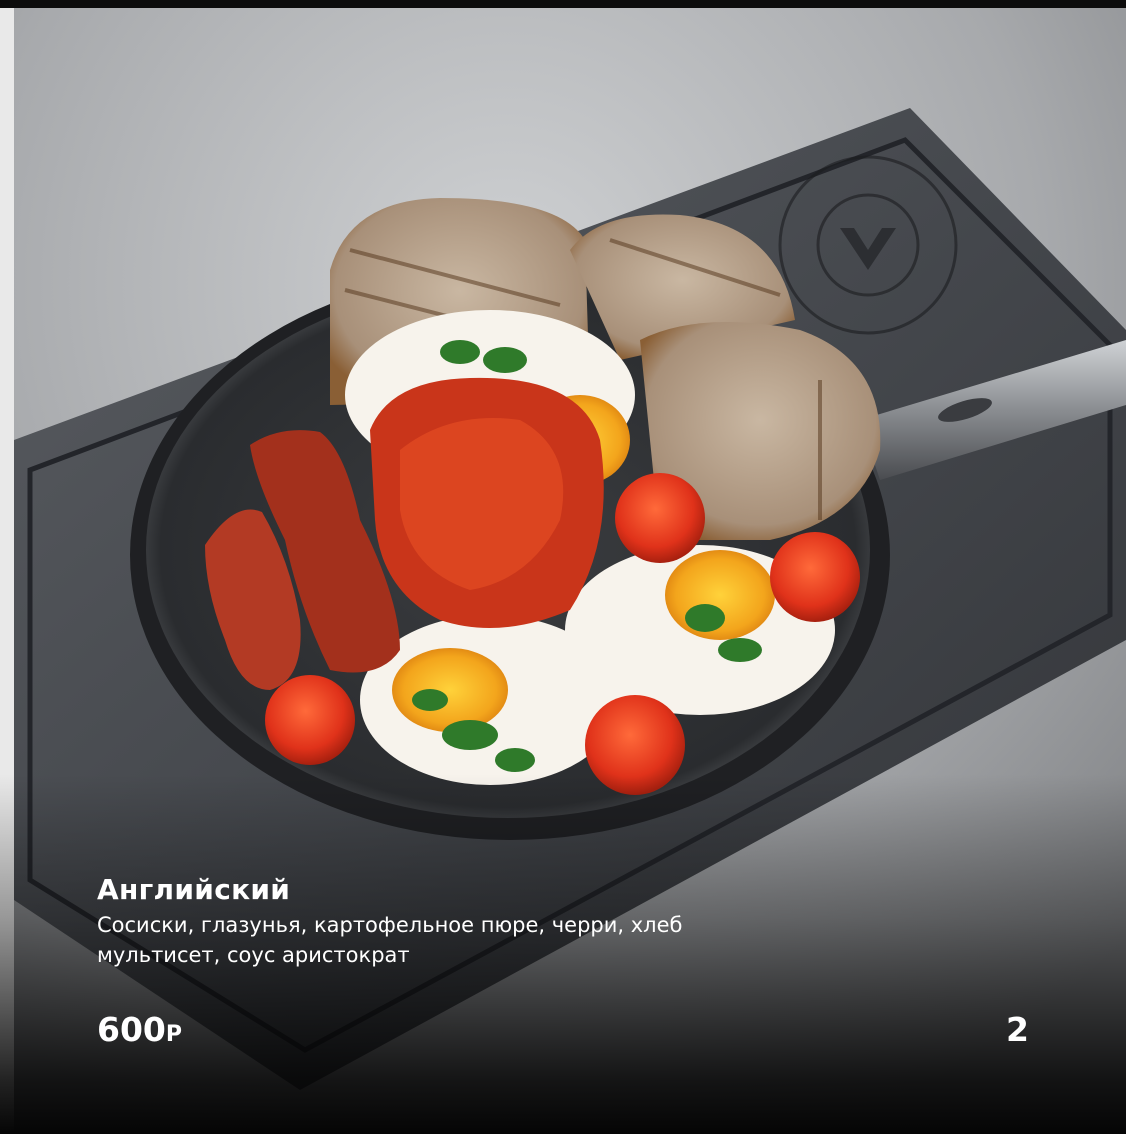 Image resolution: width=1126 pixels, height=1134 pixels. What do you see at coordinates (131, 1029) in the screenshot?
I see `price-value: 600` at bounding box center [131, 1029].